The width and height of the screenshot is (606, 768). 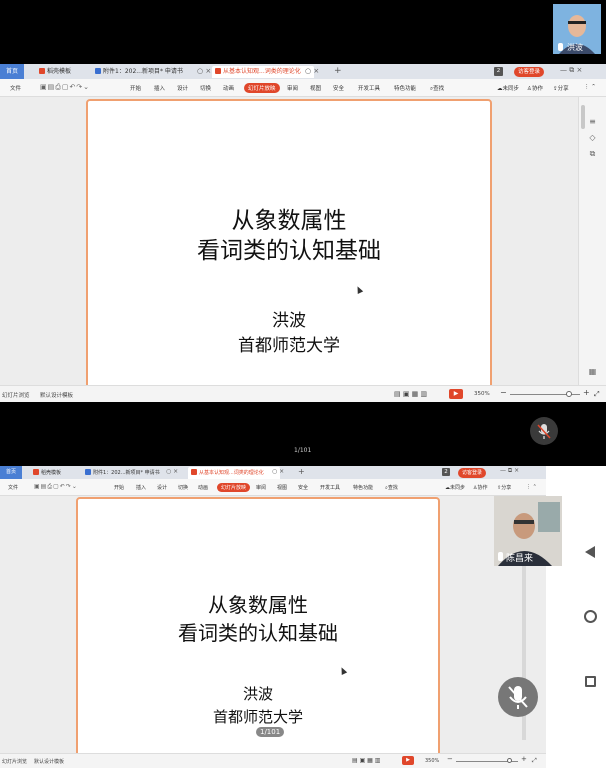 What do you see at coordinates (57, 396) in the screenshot?
I see `template-label: 默认设计模板` at bounding box center [57, 396].